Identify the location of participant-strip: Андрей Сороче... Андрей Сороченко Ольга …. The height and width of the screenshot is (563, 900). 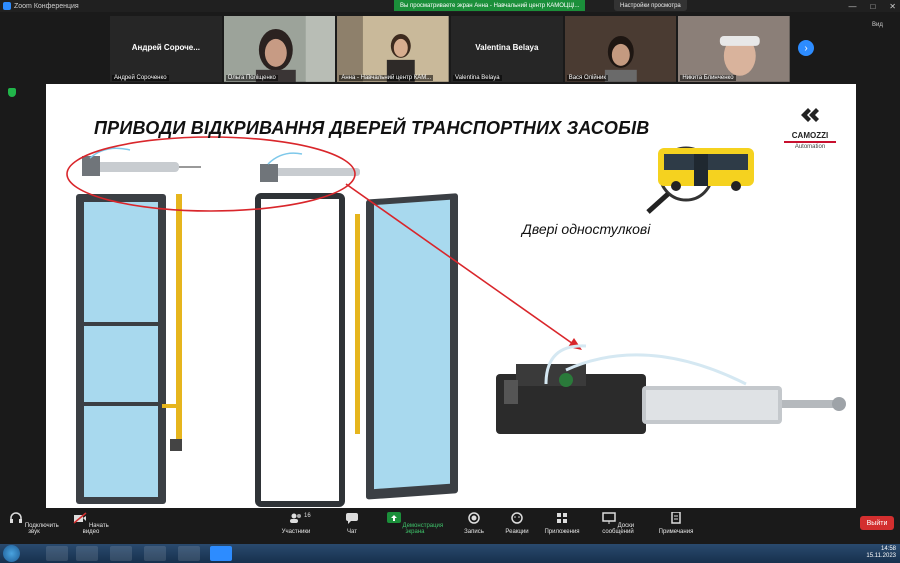
(450, 49).